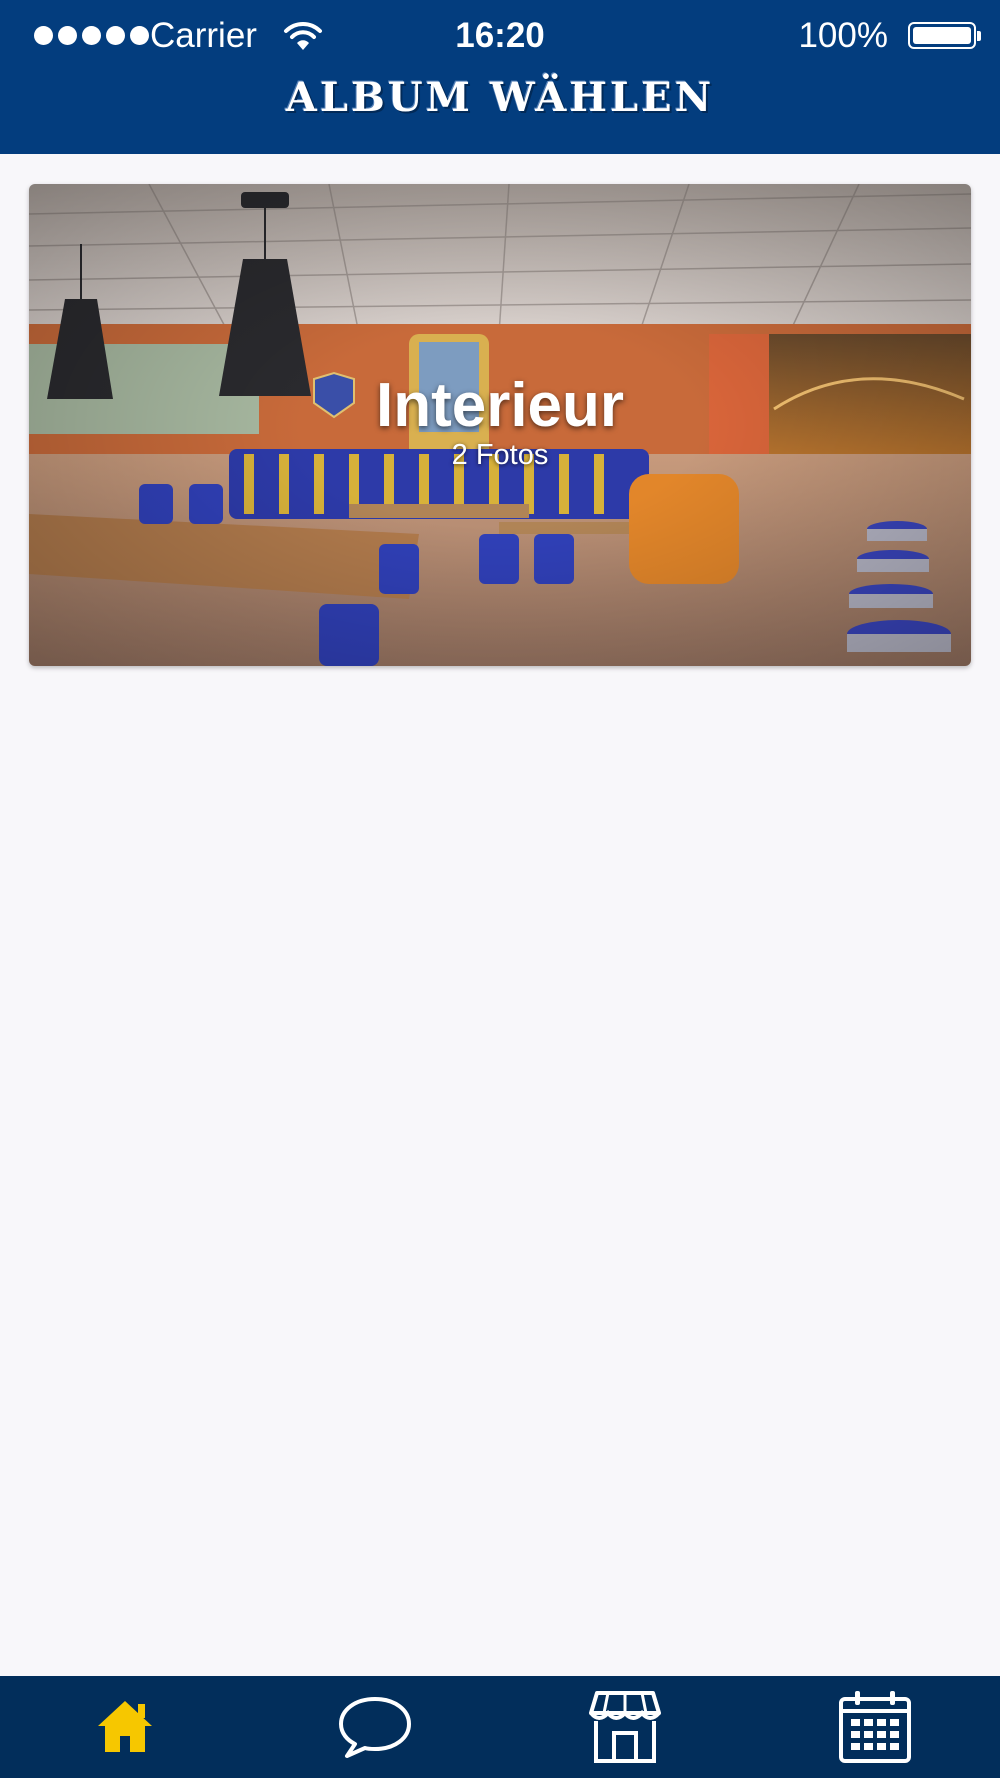 The image size is (1000, 1778). I want to click on album-title: Interieur, so click(500, 405).